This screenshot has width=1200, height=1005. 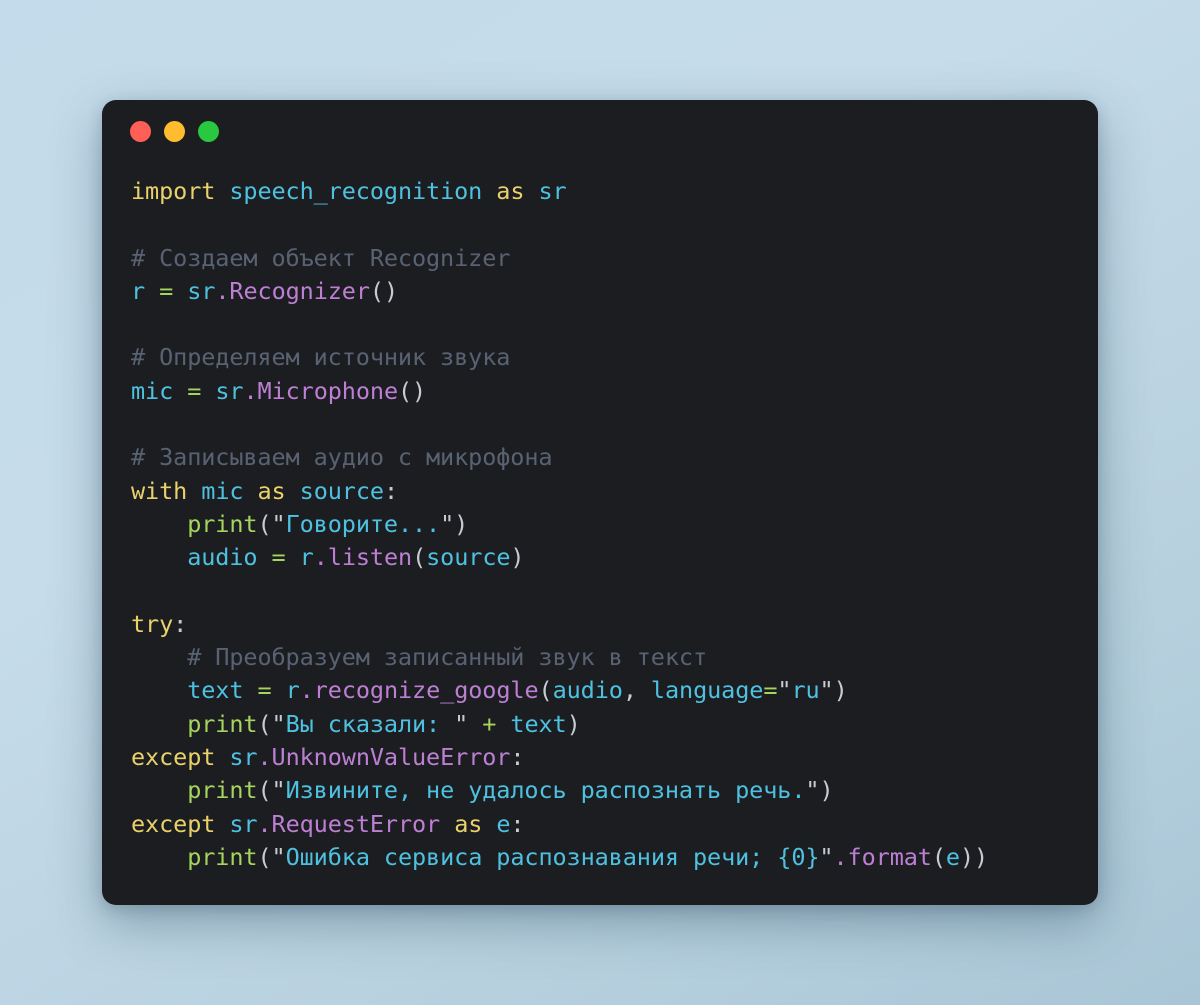 I want to click on token-arg-audio: audio, so click(x=587, y=690).